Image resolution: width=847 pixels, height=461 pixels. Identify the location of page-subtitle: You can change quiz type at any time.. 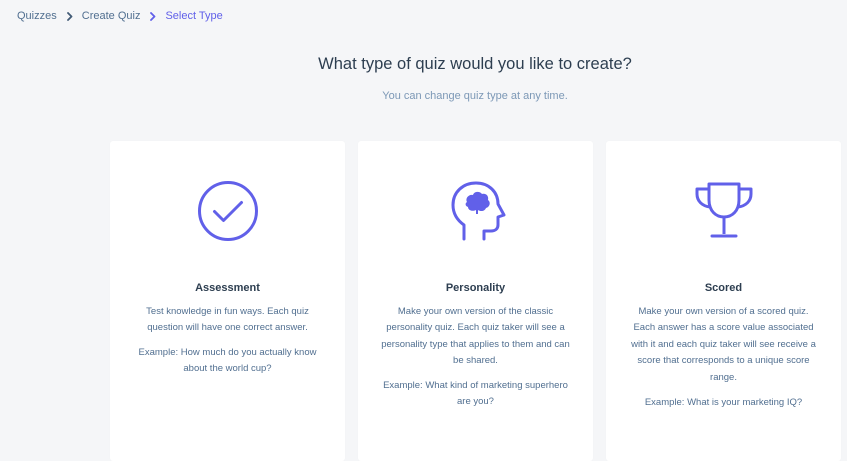
(475, 96).